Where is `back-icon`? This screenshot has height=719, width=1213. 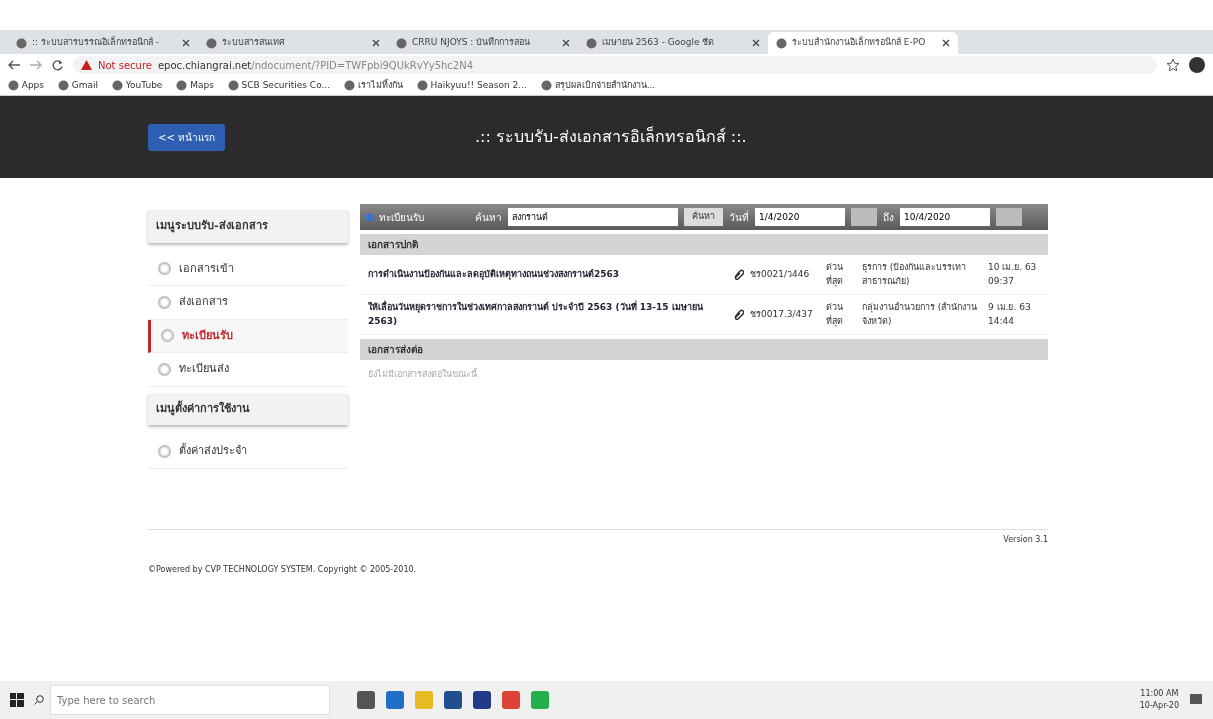 back-icon is located at coordinates (14, 65).